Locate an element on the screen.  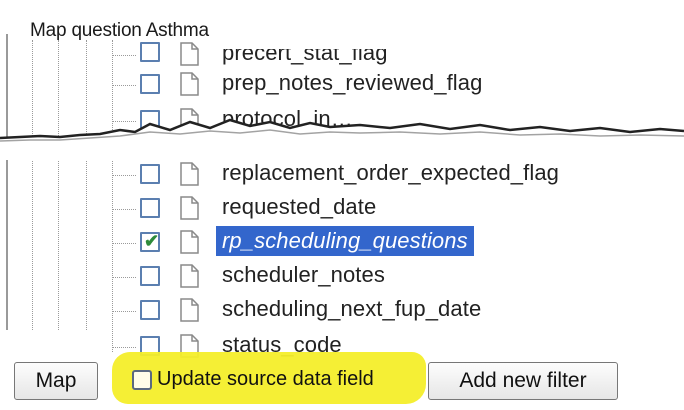
row-label-selected: rp_scheduling_questions is located at coordinates (345, 241).